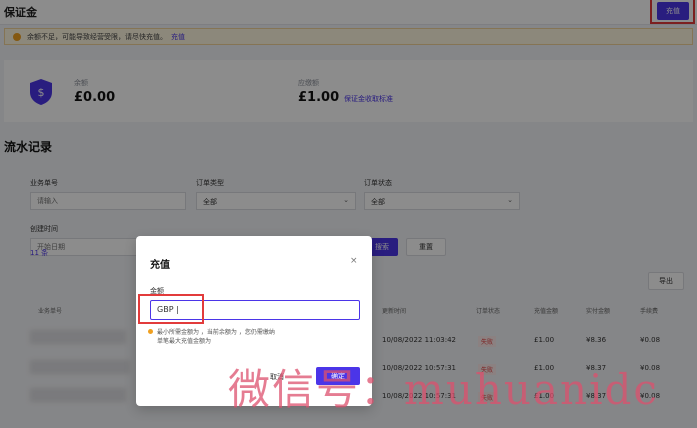 The image size is (697, 428). What do you see at coordinates (184, 341) in the screenshot?
I see `hint-line-2: 单笔最大充值金额为` at bounding box center [184, 341].